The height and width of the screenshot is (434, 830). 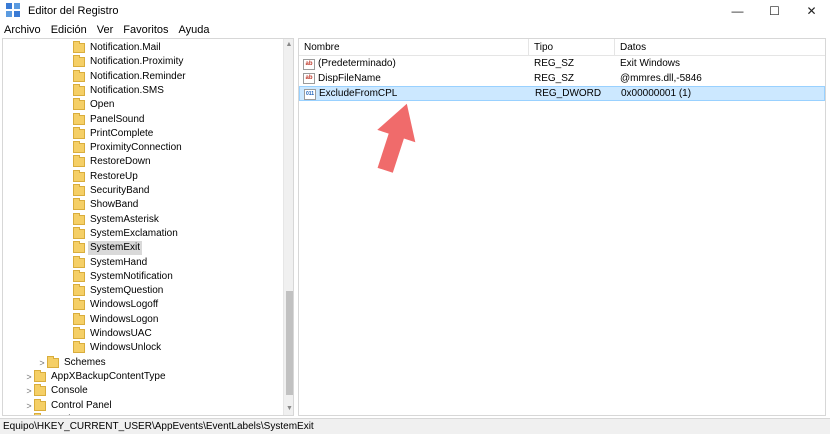 I want to click on tree-item: ShowBand, so click(x=101, y=205).